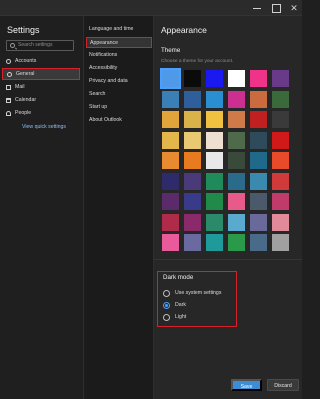 Image resolution: width=320 pixels, height=399 pixels. Describe the element at coordinates (119, 68) in the screenshot. I see `subnav-accessibility: Accessibility` at that location.